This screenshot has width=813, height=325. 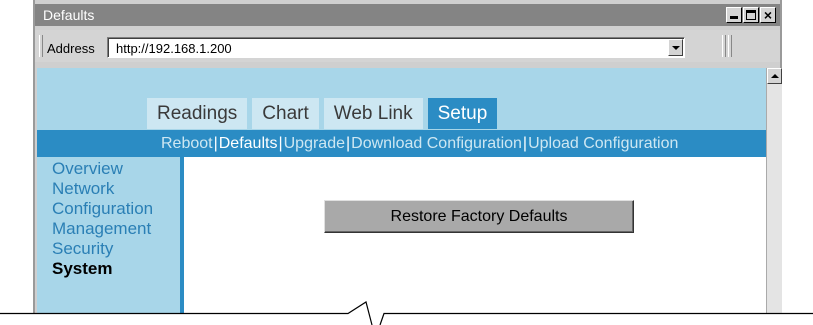 I want to click on address-url: http://192.168.1.200, so click(x=174, y=48).